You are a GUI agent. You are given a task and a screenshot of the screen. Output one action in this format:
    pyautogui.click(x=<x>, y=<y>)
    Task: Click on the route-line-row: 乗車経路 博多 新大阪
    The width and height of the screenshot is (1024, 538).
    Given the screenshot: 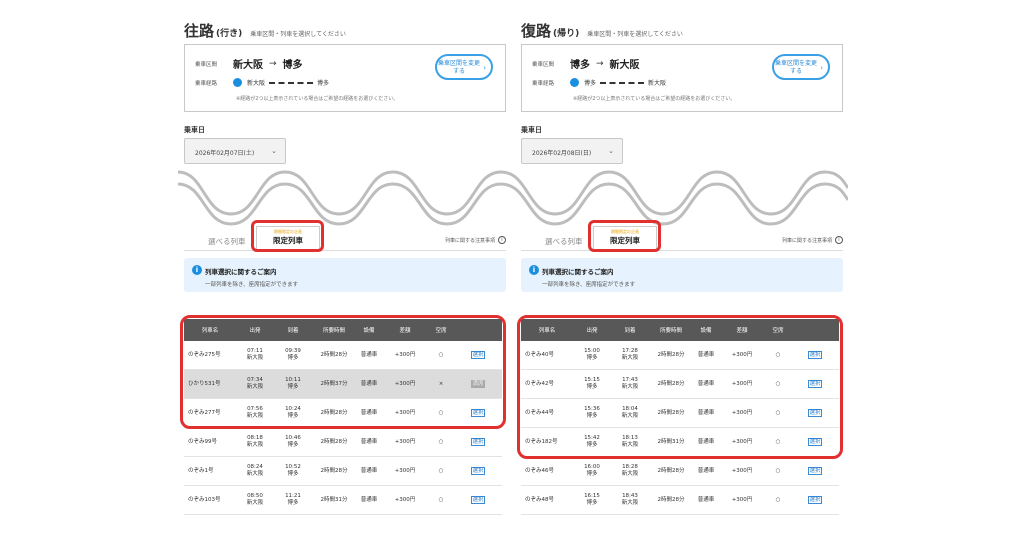 What is the action you would take?
    pyautogui.click(x=599, y=82)
    